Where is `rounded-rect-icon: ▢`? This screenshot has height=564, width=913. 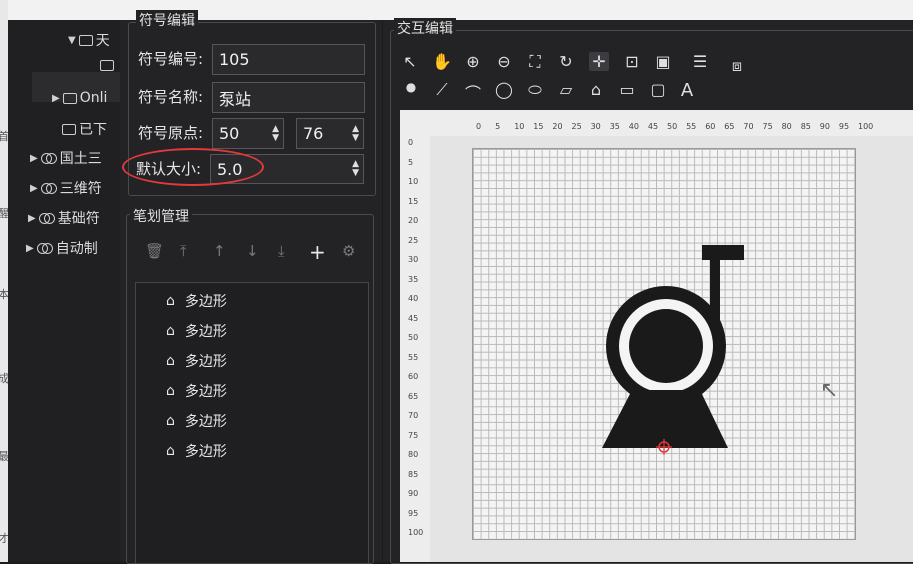 rounded-rect-icon: ▢ is located at coordinates (658, 89).